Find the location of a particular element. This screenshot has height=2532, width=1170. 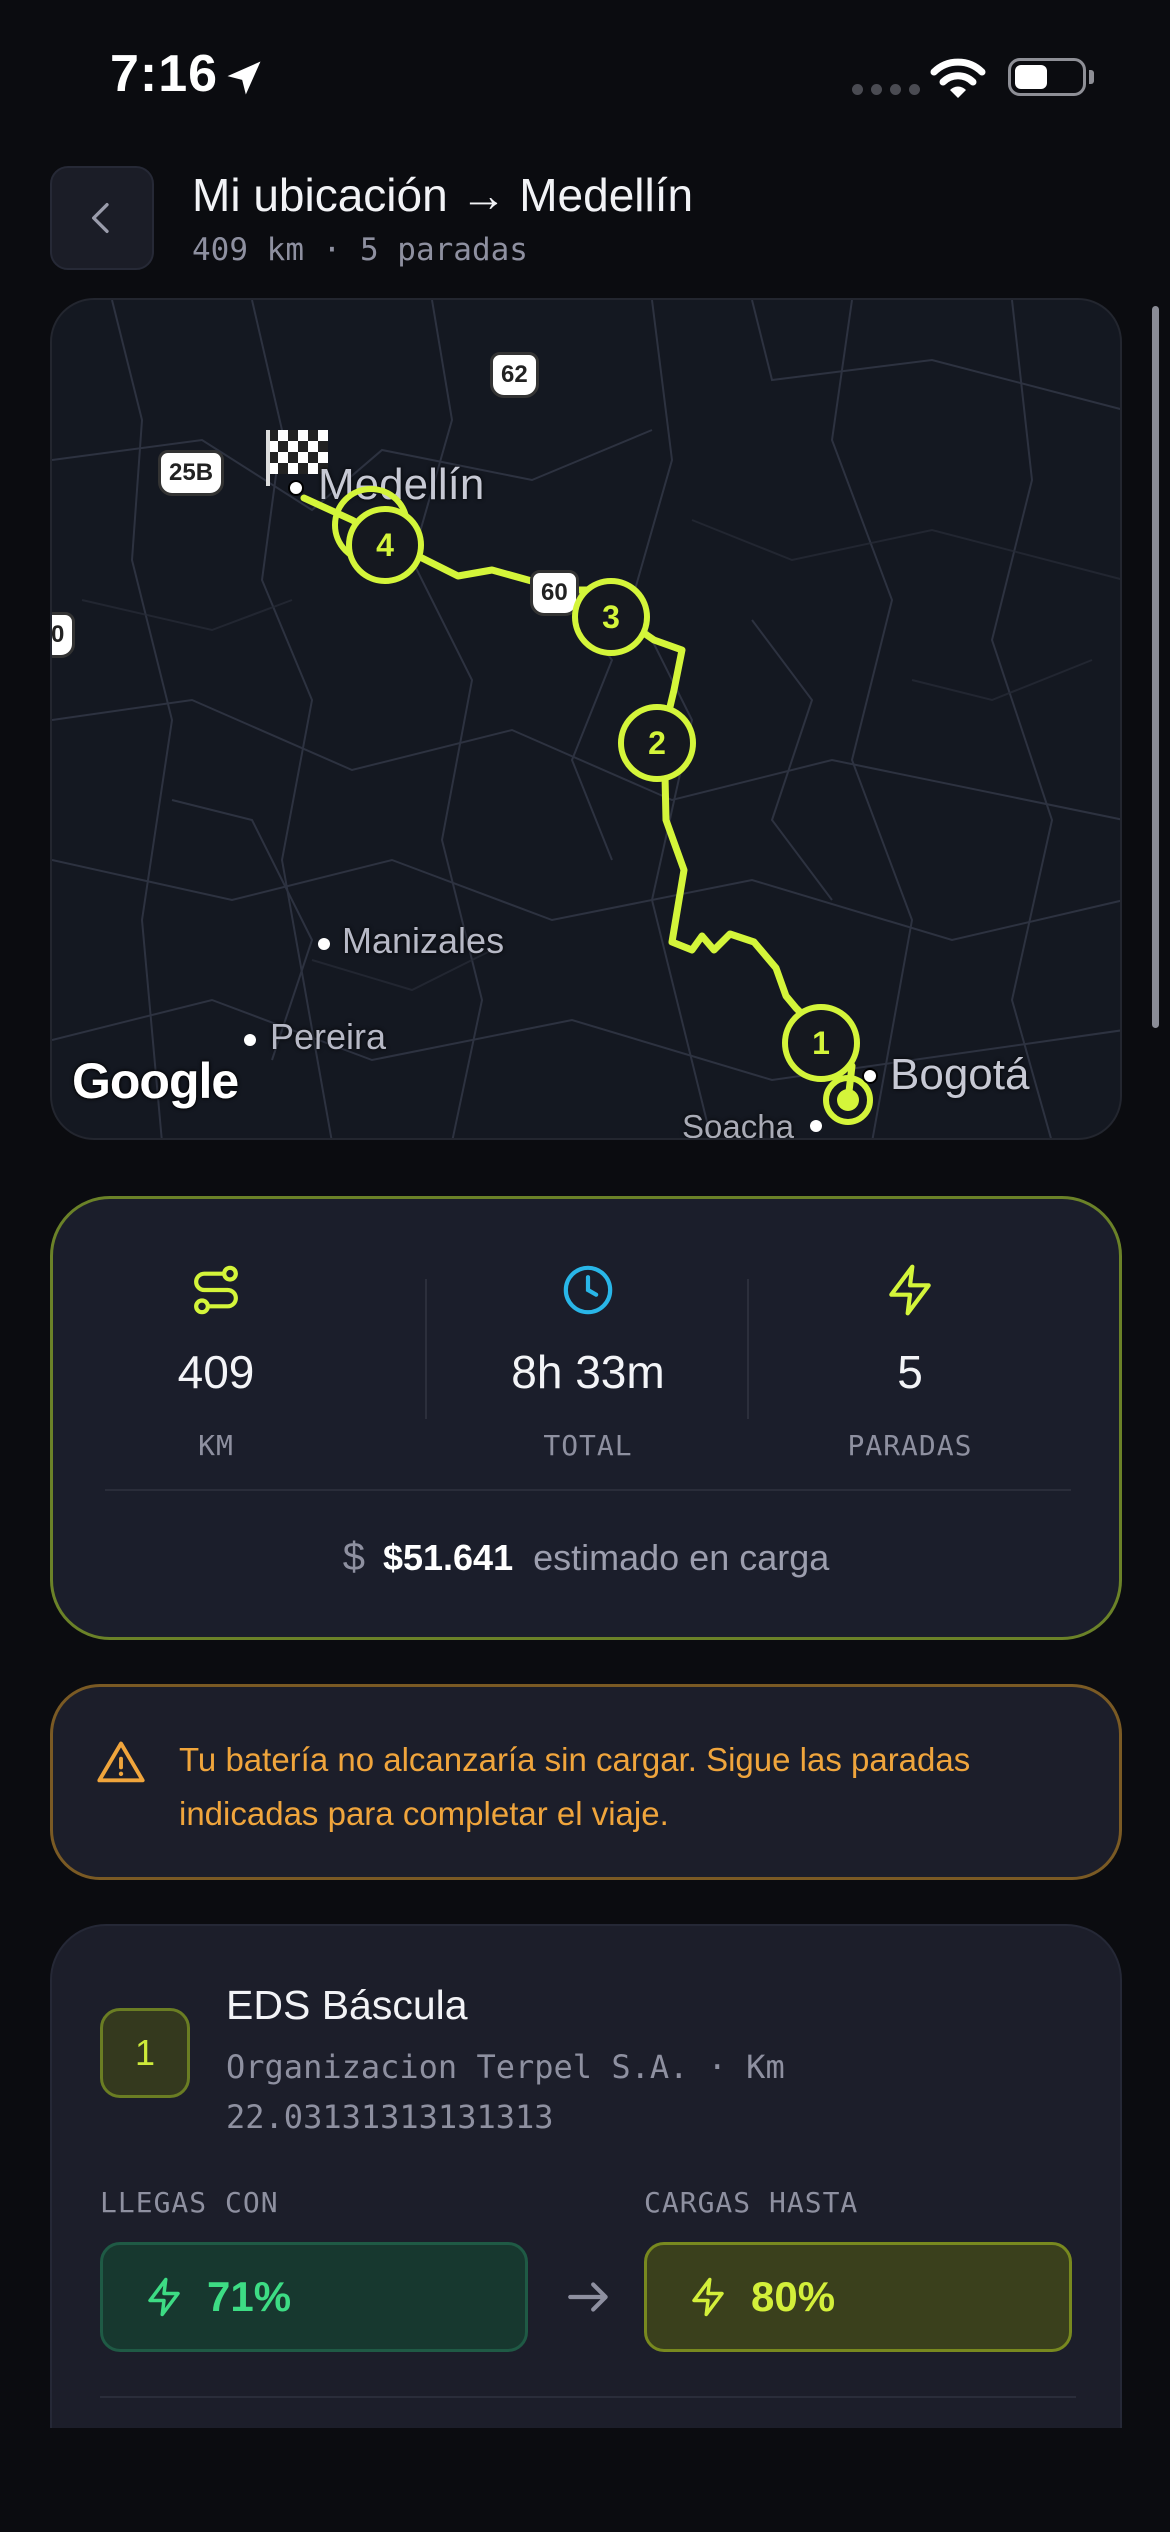

status-time: 7:16 is located at coordinates (164, 74).